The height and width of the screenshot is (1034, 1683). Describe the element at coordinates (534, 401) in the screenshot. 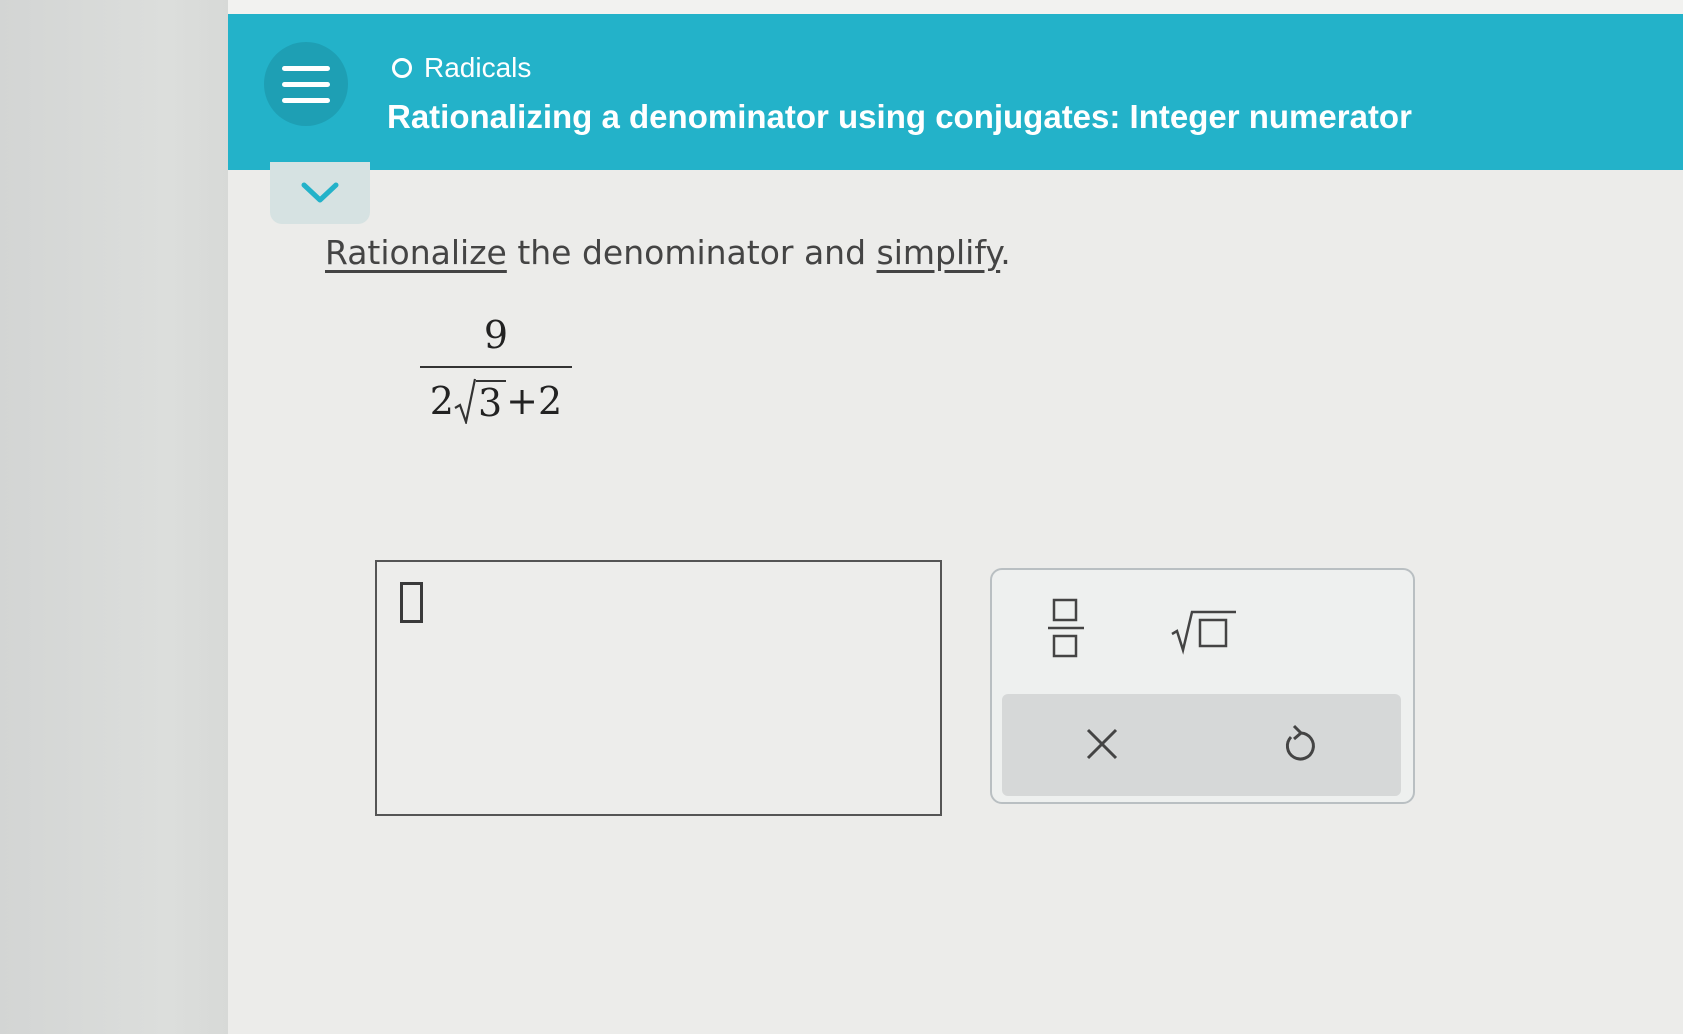

I see `denominator-tail: +2` at that location.